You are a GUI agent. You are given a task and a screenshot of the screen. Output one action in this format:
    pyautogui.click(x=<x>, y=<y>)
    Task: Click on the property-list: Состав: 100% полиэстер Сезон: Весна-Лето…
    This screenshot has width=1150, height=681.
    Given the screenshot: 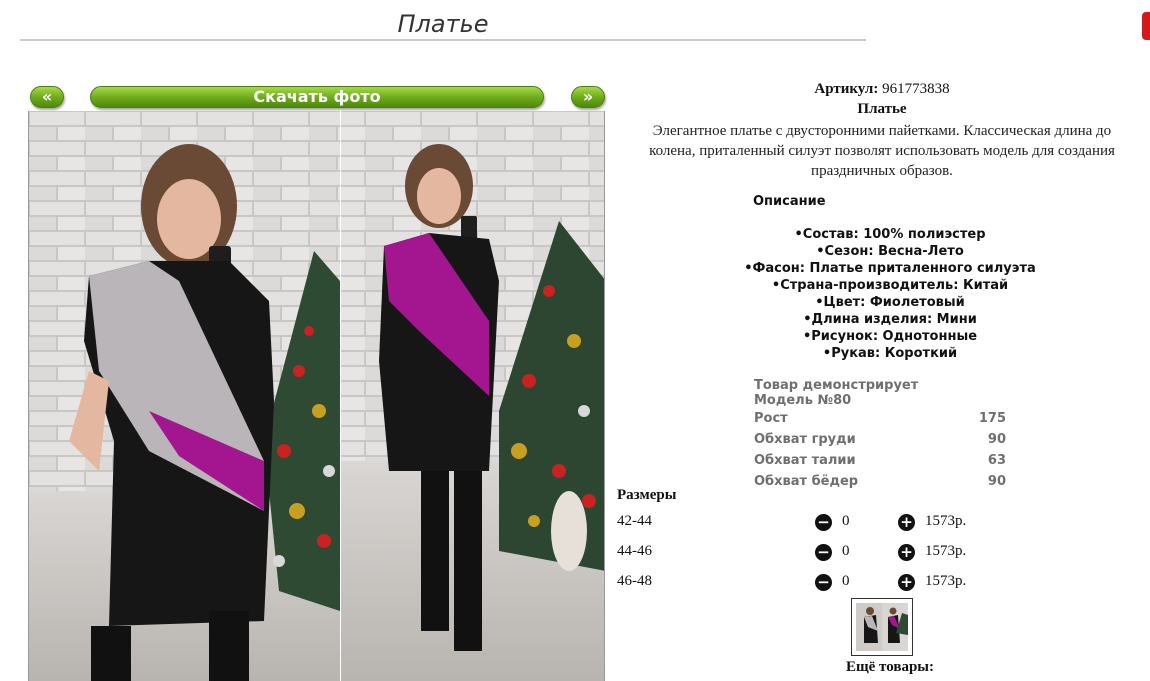 What is the action you would take?
    pyautogui.click(x=890, y=294)
    